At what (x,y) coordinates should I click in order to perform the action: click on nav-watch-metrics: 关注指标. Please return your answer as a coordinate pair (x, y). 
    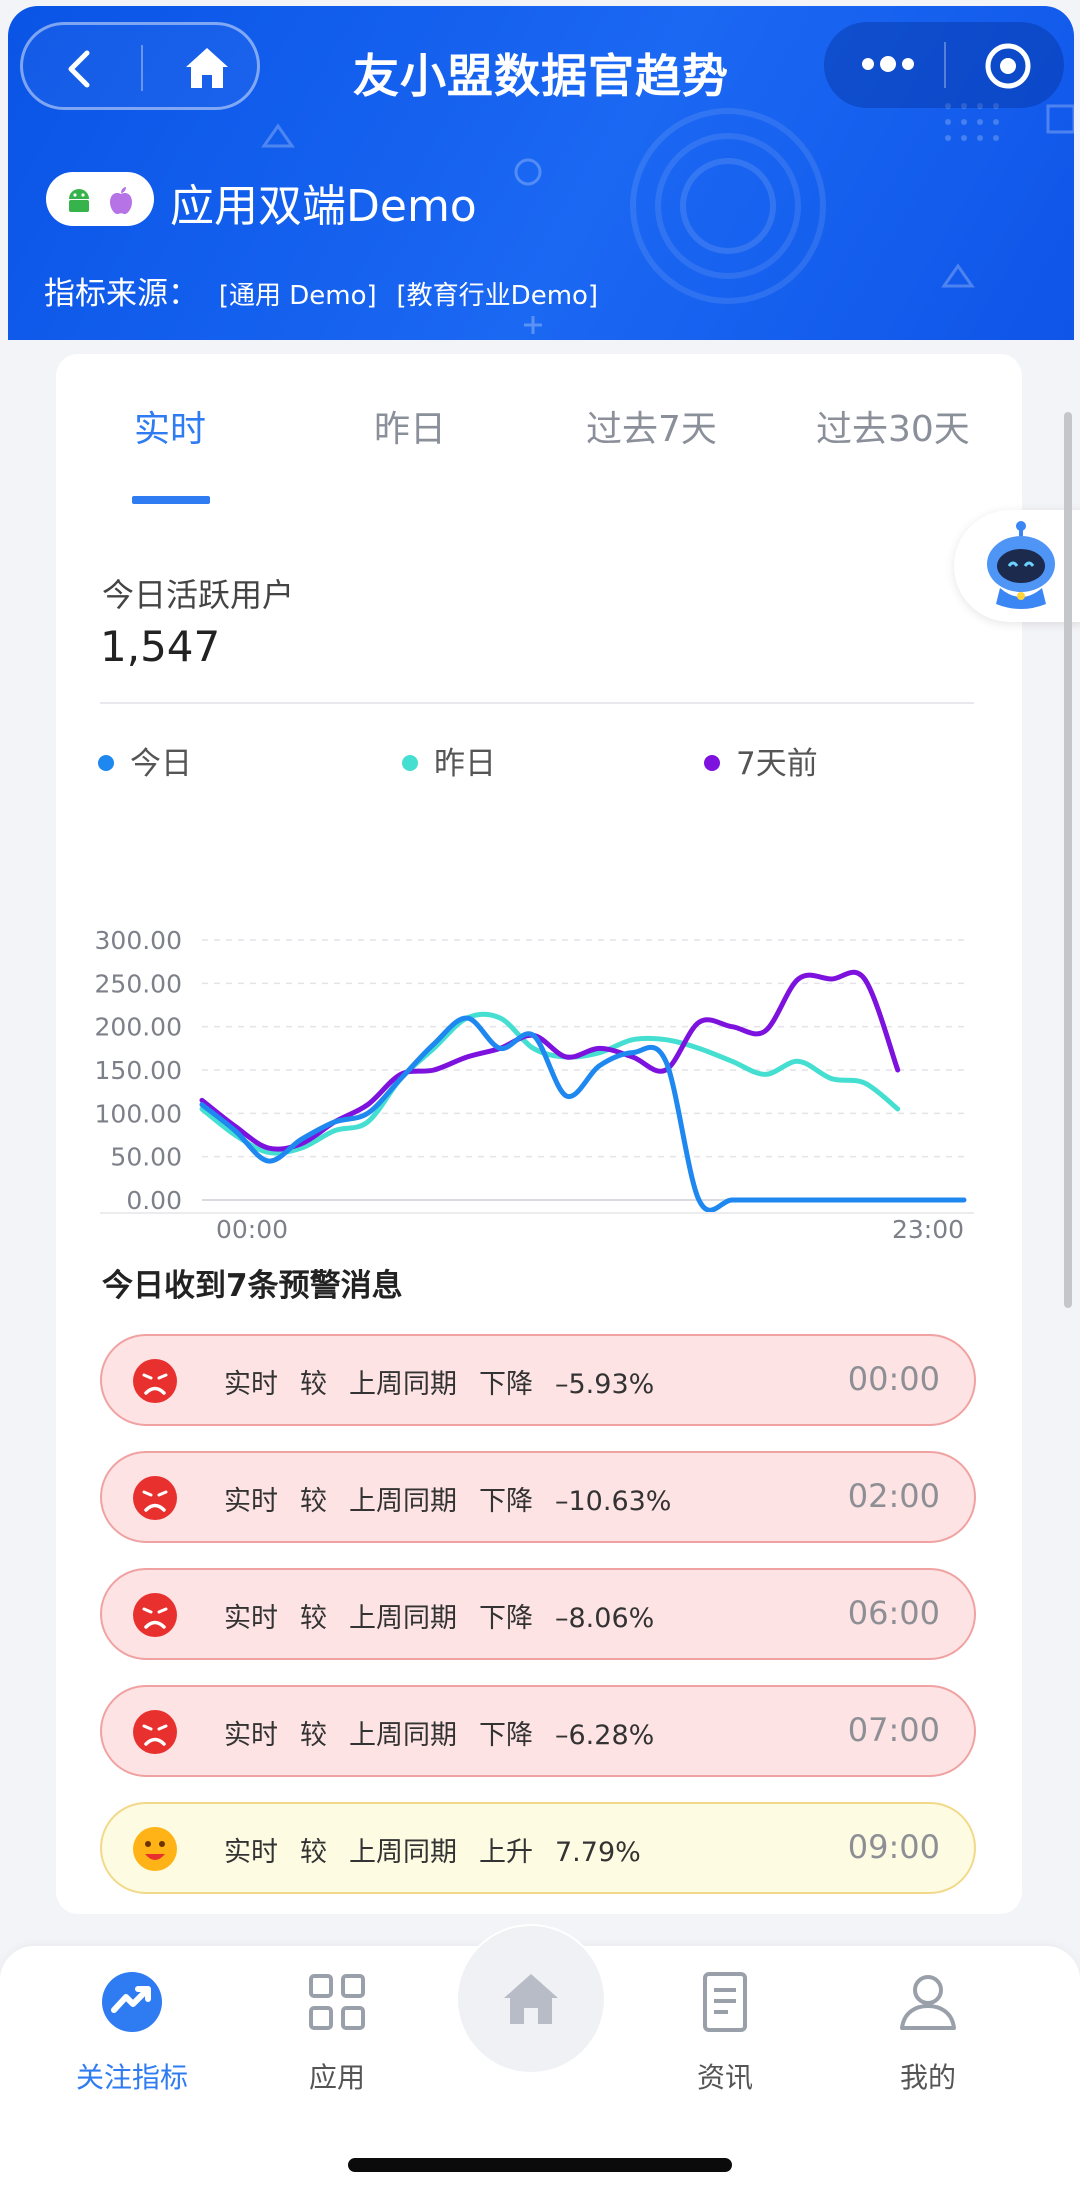
    Looking at the image, I should click on (132, 2033).